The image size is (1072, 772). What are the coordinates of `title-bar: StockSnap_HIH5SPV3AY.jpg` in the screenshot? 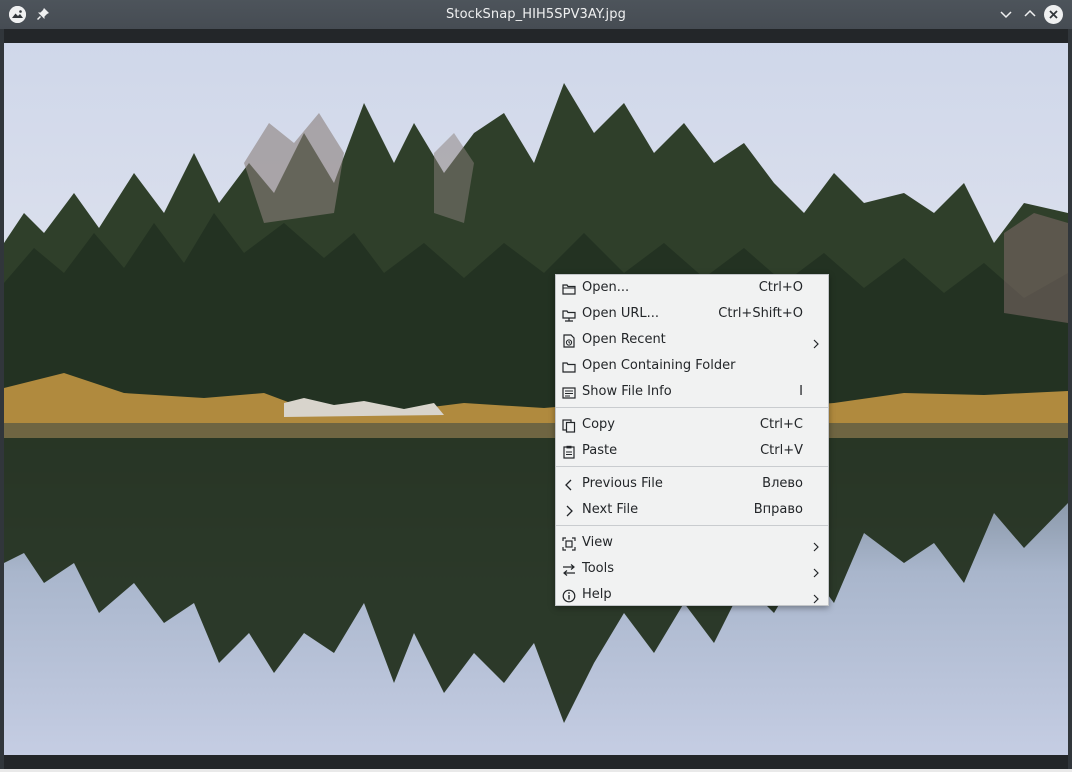 It's located at (536, 14).